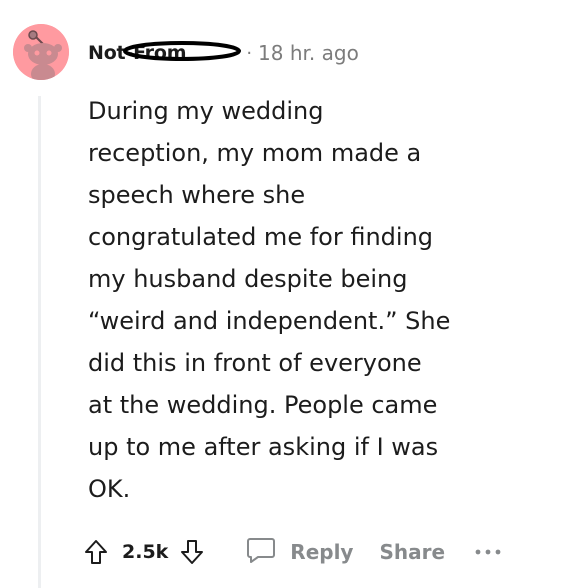  Describe the element at coordinates (197, 195) in the screenshot. I see `comment-body-line: speech where she` at that location.